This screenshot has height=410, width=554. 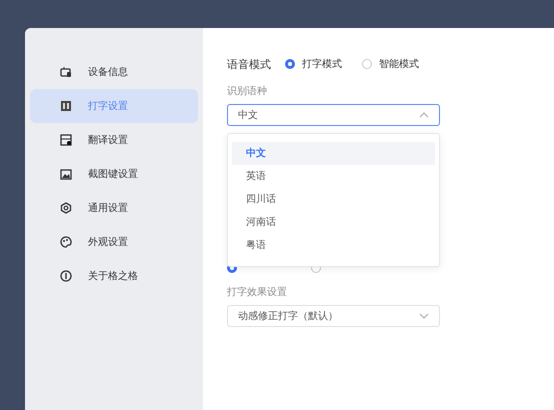 I want to click on language-label: 识别语种, so click(x=247, y=91).